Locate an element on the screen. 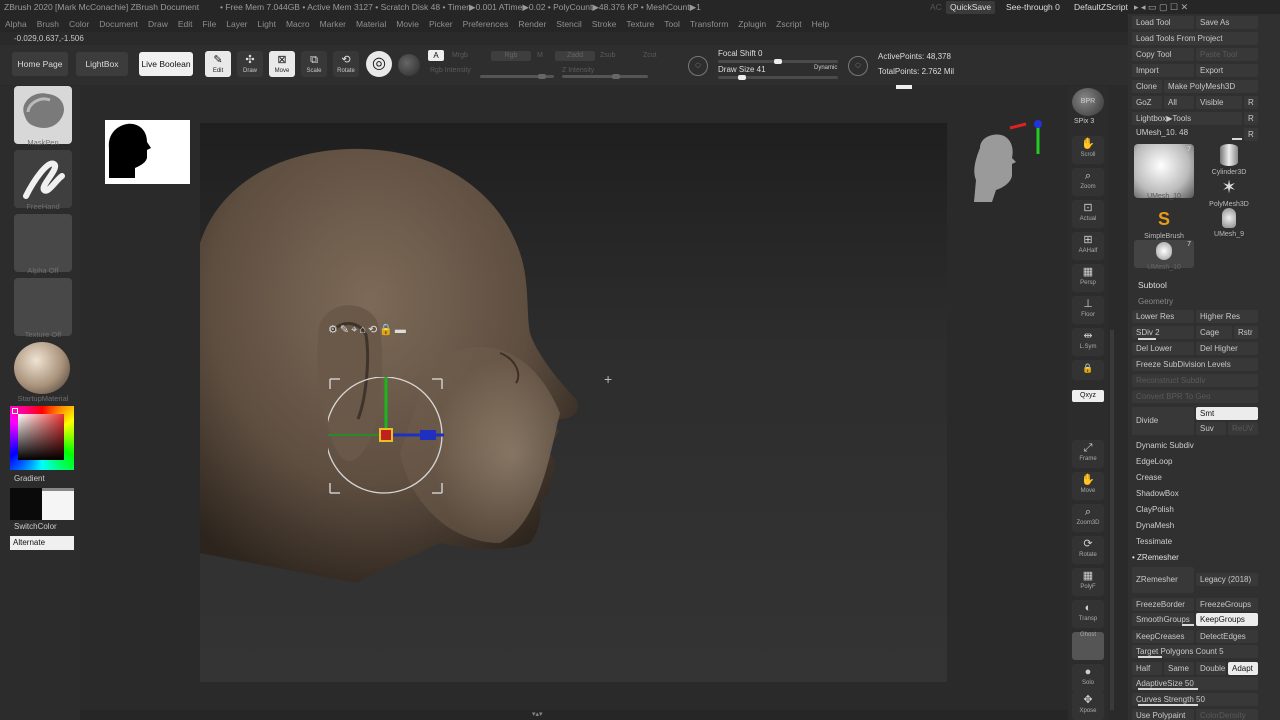 Image resolution: width=1280 pixels, height=720 pixels. lock-icon: 🔒 is located at coordinates (387, 330).